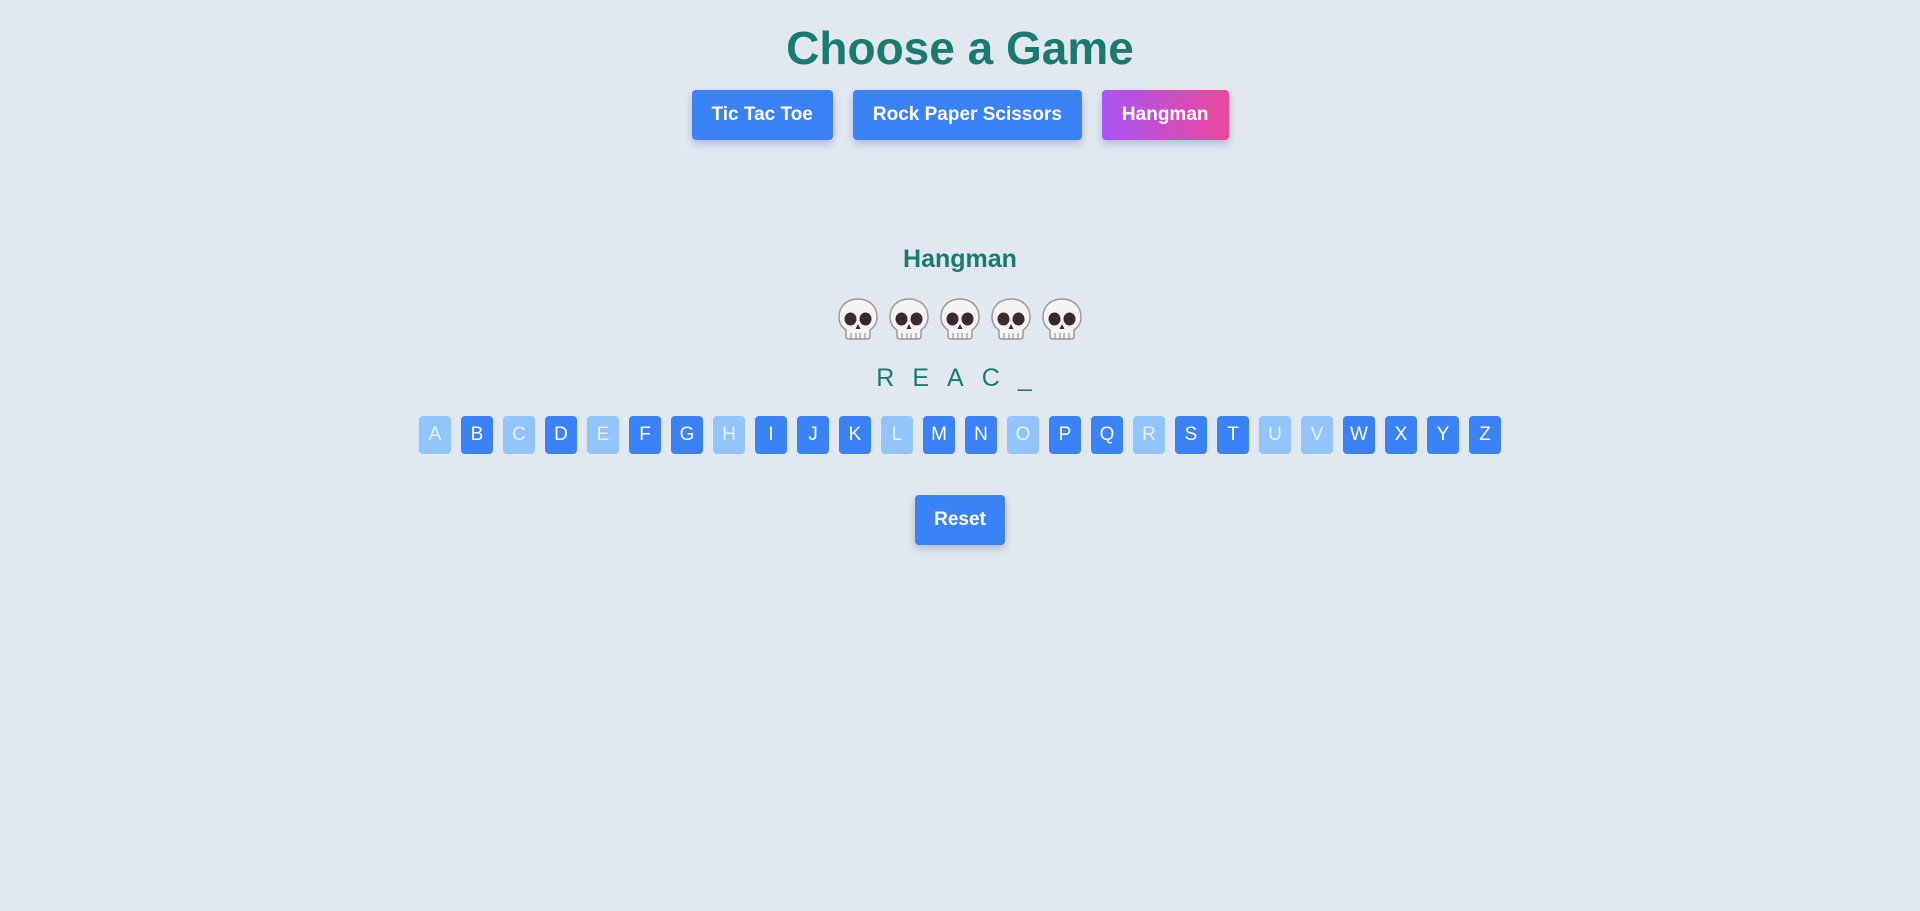 This screenshot has height=911, width=1920. What do you see at coordinates (1165, 115) in the screenshot?
I see `hangman-button: Hangman` at bounding box center [1165, 115].